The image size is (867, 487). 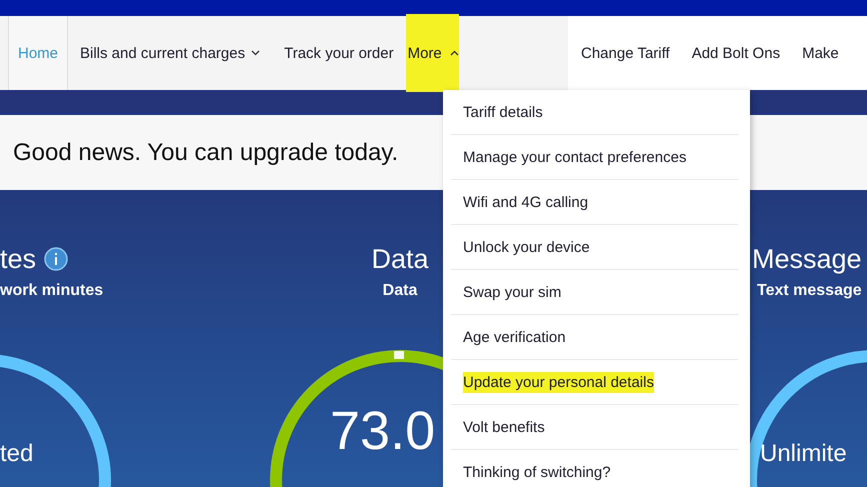 I want to click on nav-link: Add Bolt Ons, so click(x=736, y=53).